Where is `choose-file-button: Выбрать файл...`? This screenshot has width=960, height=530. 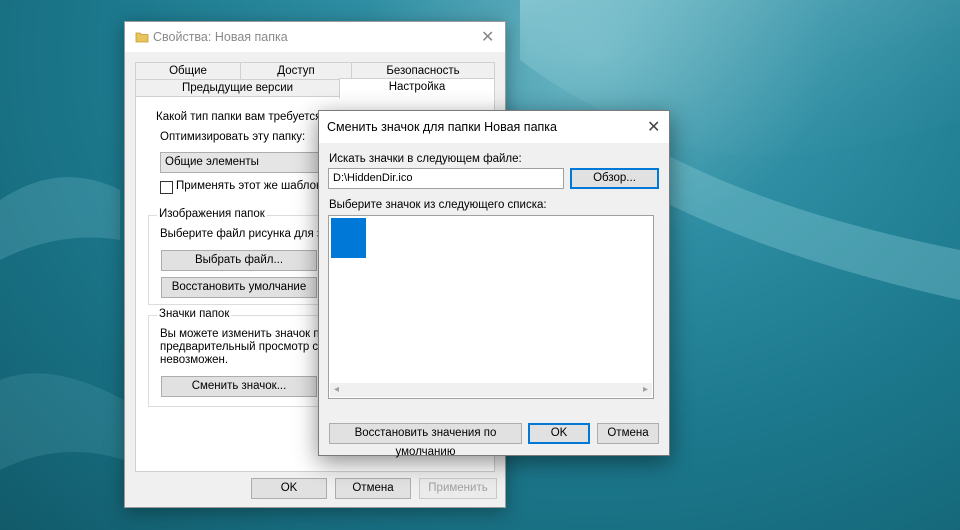
choose-file-button: Выбрать файл... is located at coordinates (239, 260).